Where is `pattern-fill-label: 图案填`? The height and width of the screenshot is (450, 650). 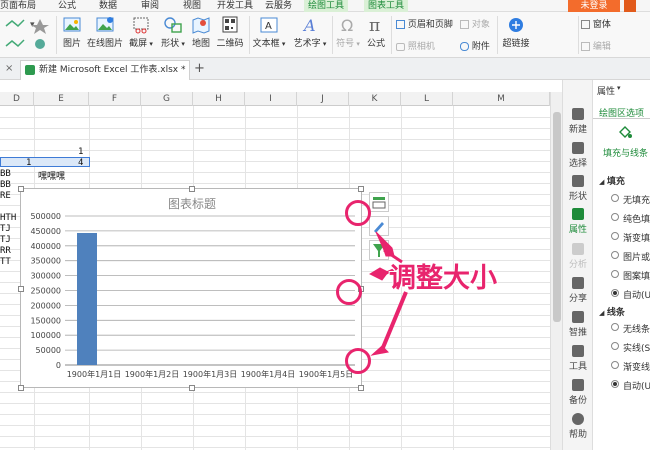 pattern-fill-label: 图案填 is located at coordinates (636, 277).